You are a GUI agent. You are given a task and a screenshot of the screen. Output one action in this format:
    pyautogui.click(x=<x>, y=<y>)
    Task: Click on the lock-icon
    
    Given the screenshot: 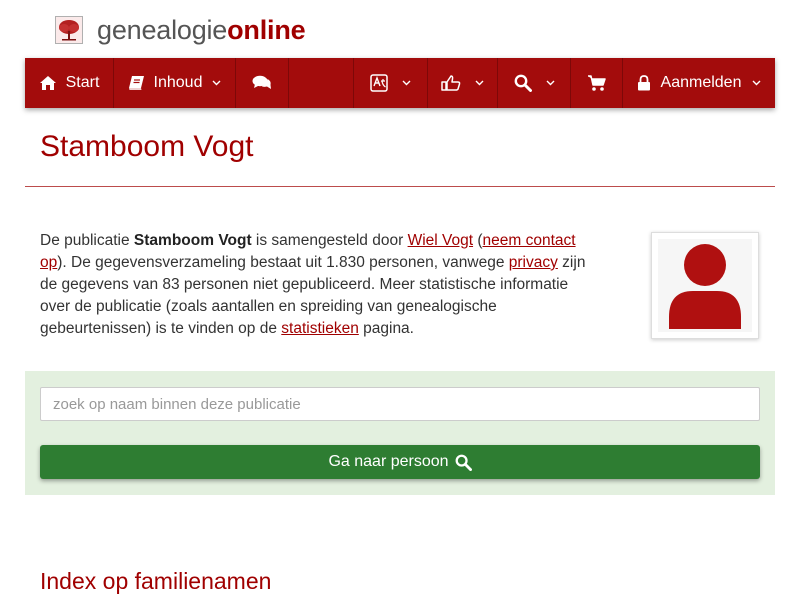 What is the action you would take?
    pyautogui.click(x=643, y=83)
    